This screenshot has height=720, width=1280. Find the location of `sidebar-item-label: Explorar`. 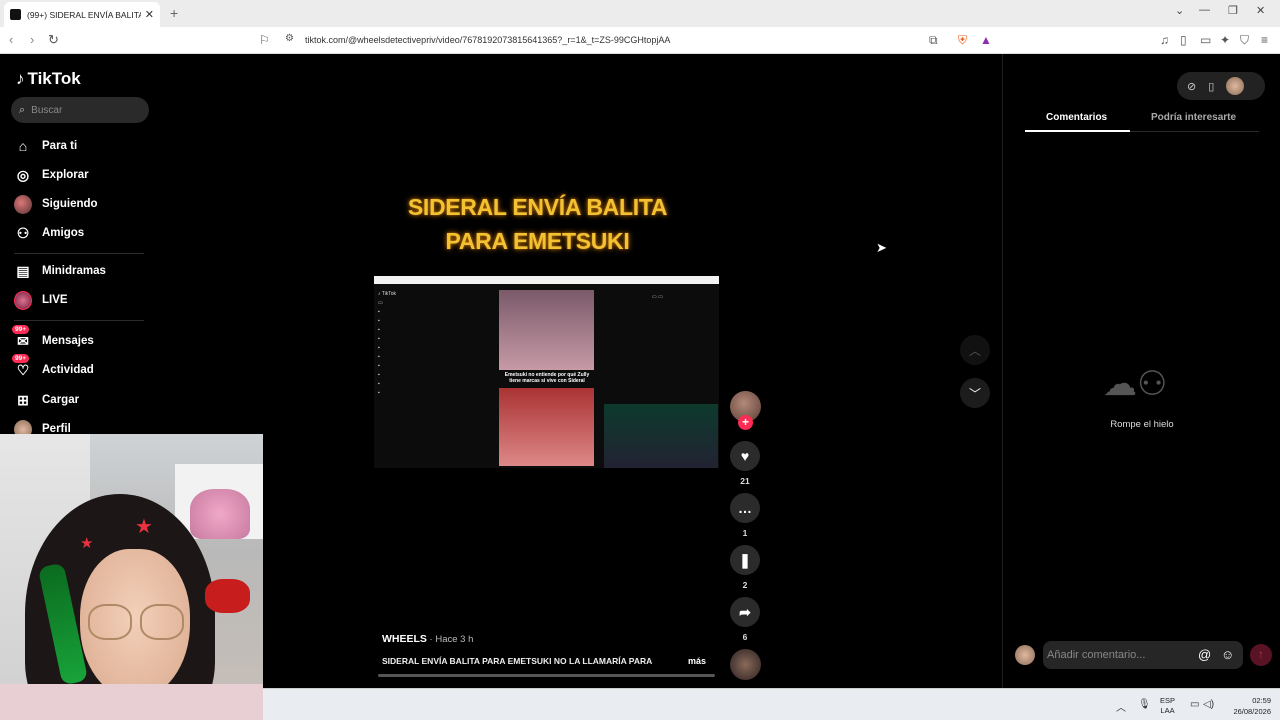

sidebar-item-label: Explorar is located at coordinates (65, 175).